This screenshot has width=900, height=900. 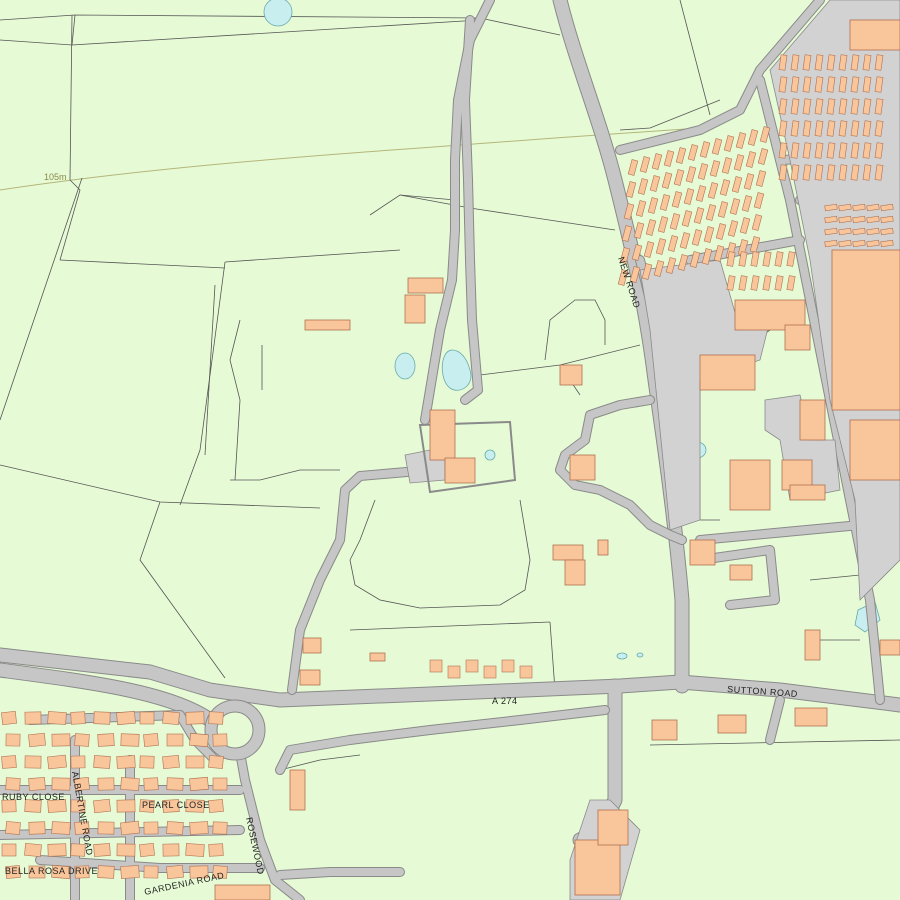 I want to click on road-label-bella-rosa-drive: BELLA ROSA DRIVE, so click(x=51, y=871).